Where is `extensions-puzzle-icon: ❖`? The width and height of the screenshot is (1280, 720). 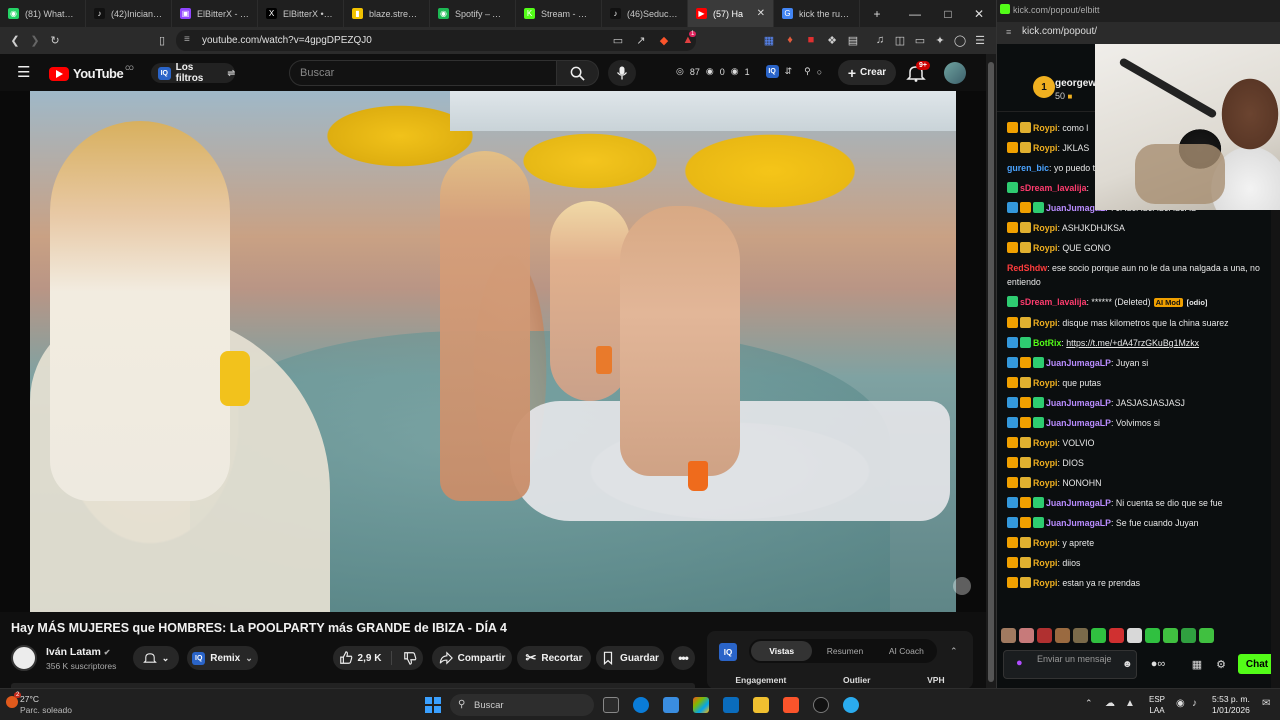
extensions-puzzle-icon: ❖ is located at coordinates (832, 40).